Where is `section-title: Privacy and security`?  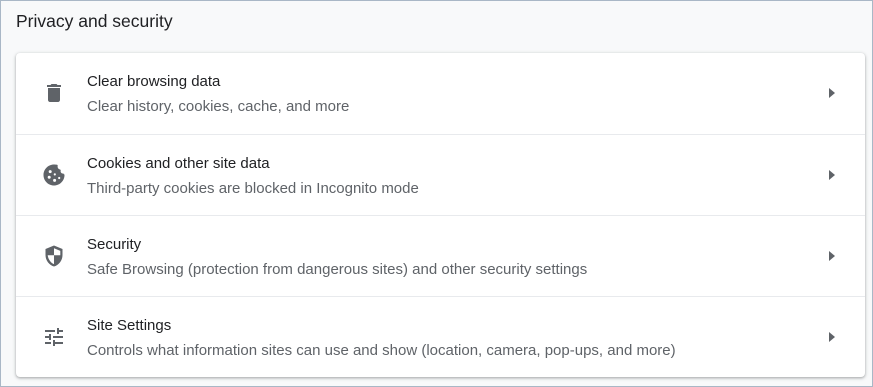 section-title: Privacy and security is located at coordinates (94, 21).